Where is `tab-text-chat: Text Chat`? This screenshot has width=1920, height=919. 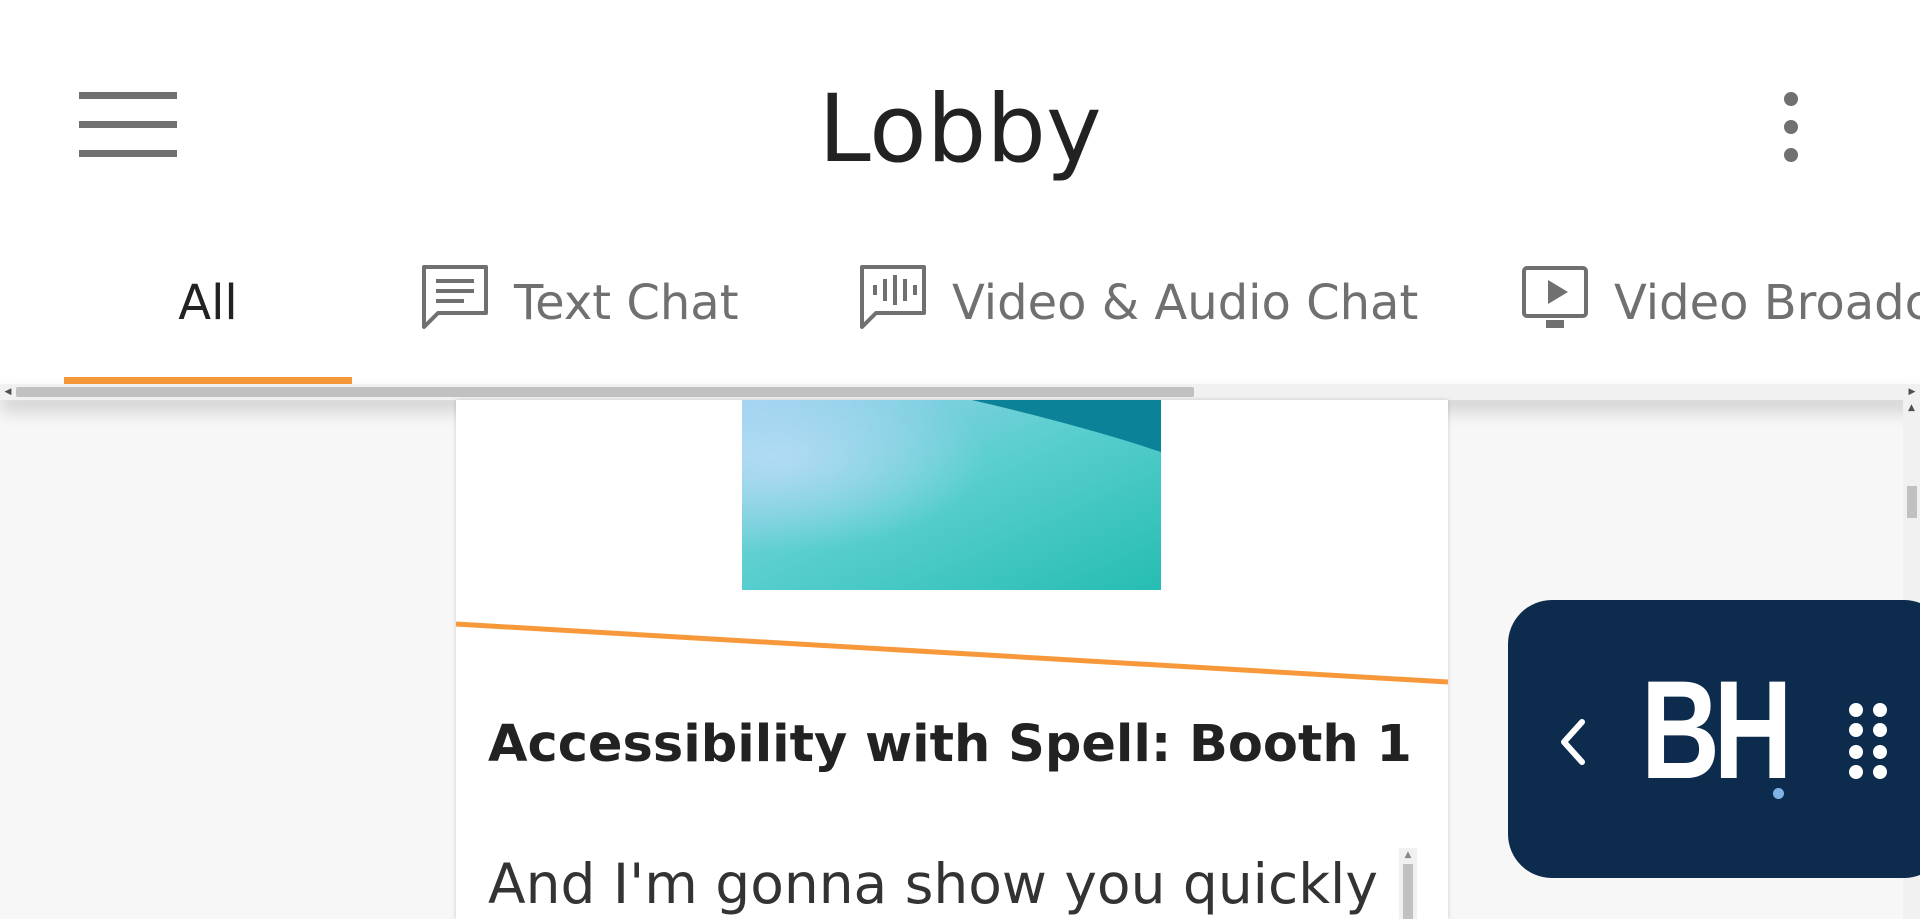
tab-text-chat: Text Chat is located at coordinates (579, 303).